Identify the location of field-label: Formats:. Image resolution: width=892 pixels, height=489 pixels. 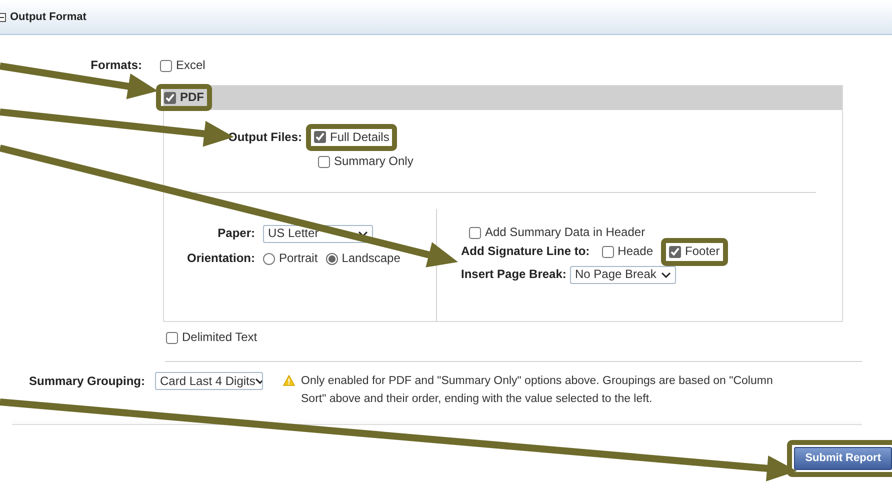
(116, 66).